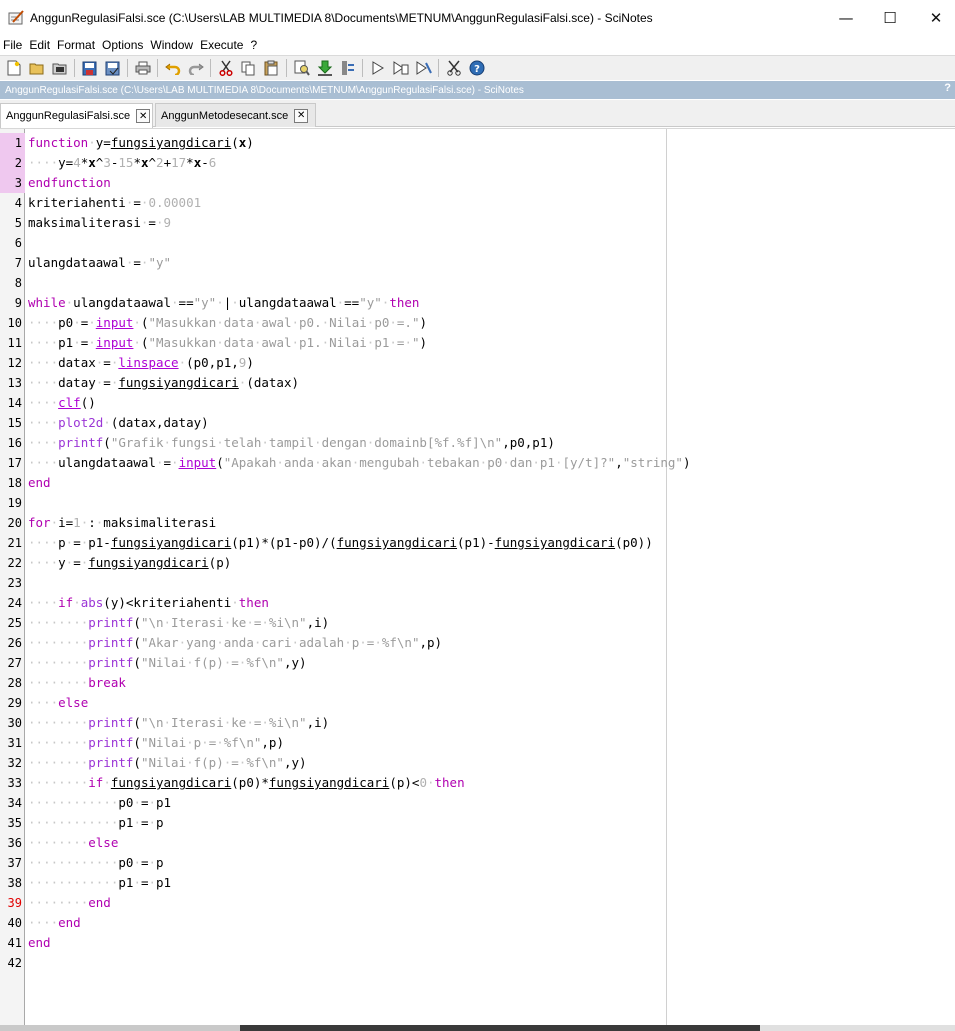  What do you see at coordinates (846, 18) in the screenshot?
I see `minimize-button: —` at bounding box center [846, 18].